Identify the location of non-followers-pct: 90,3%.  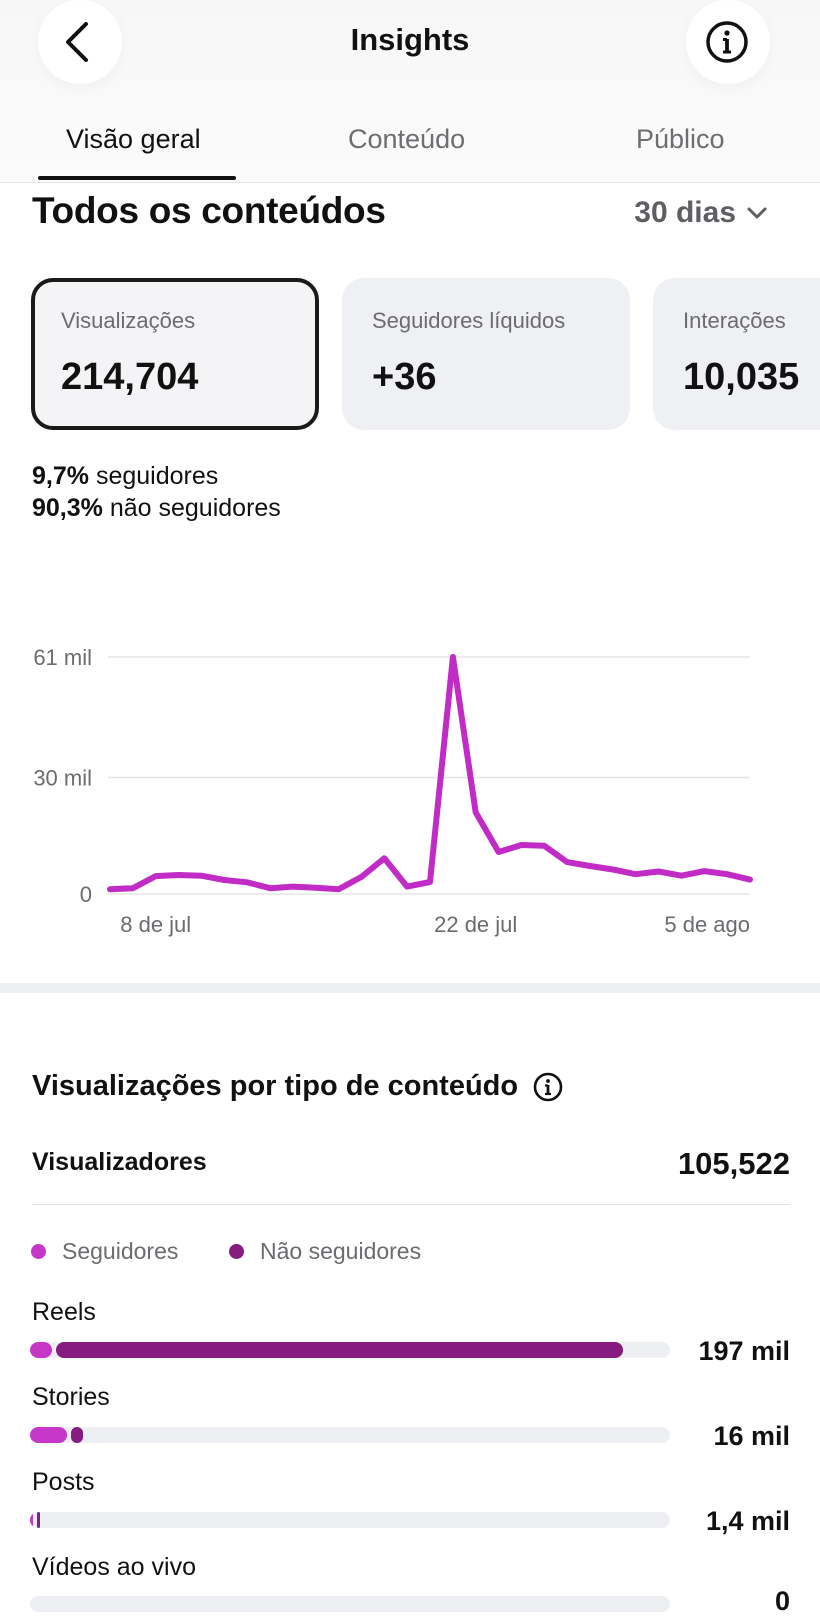
(67, 508).